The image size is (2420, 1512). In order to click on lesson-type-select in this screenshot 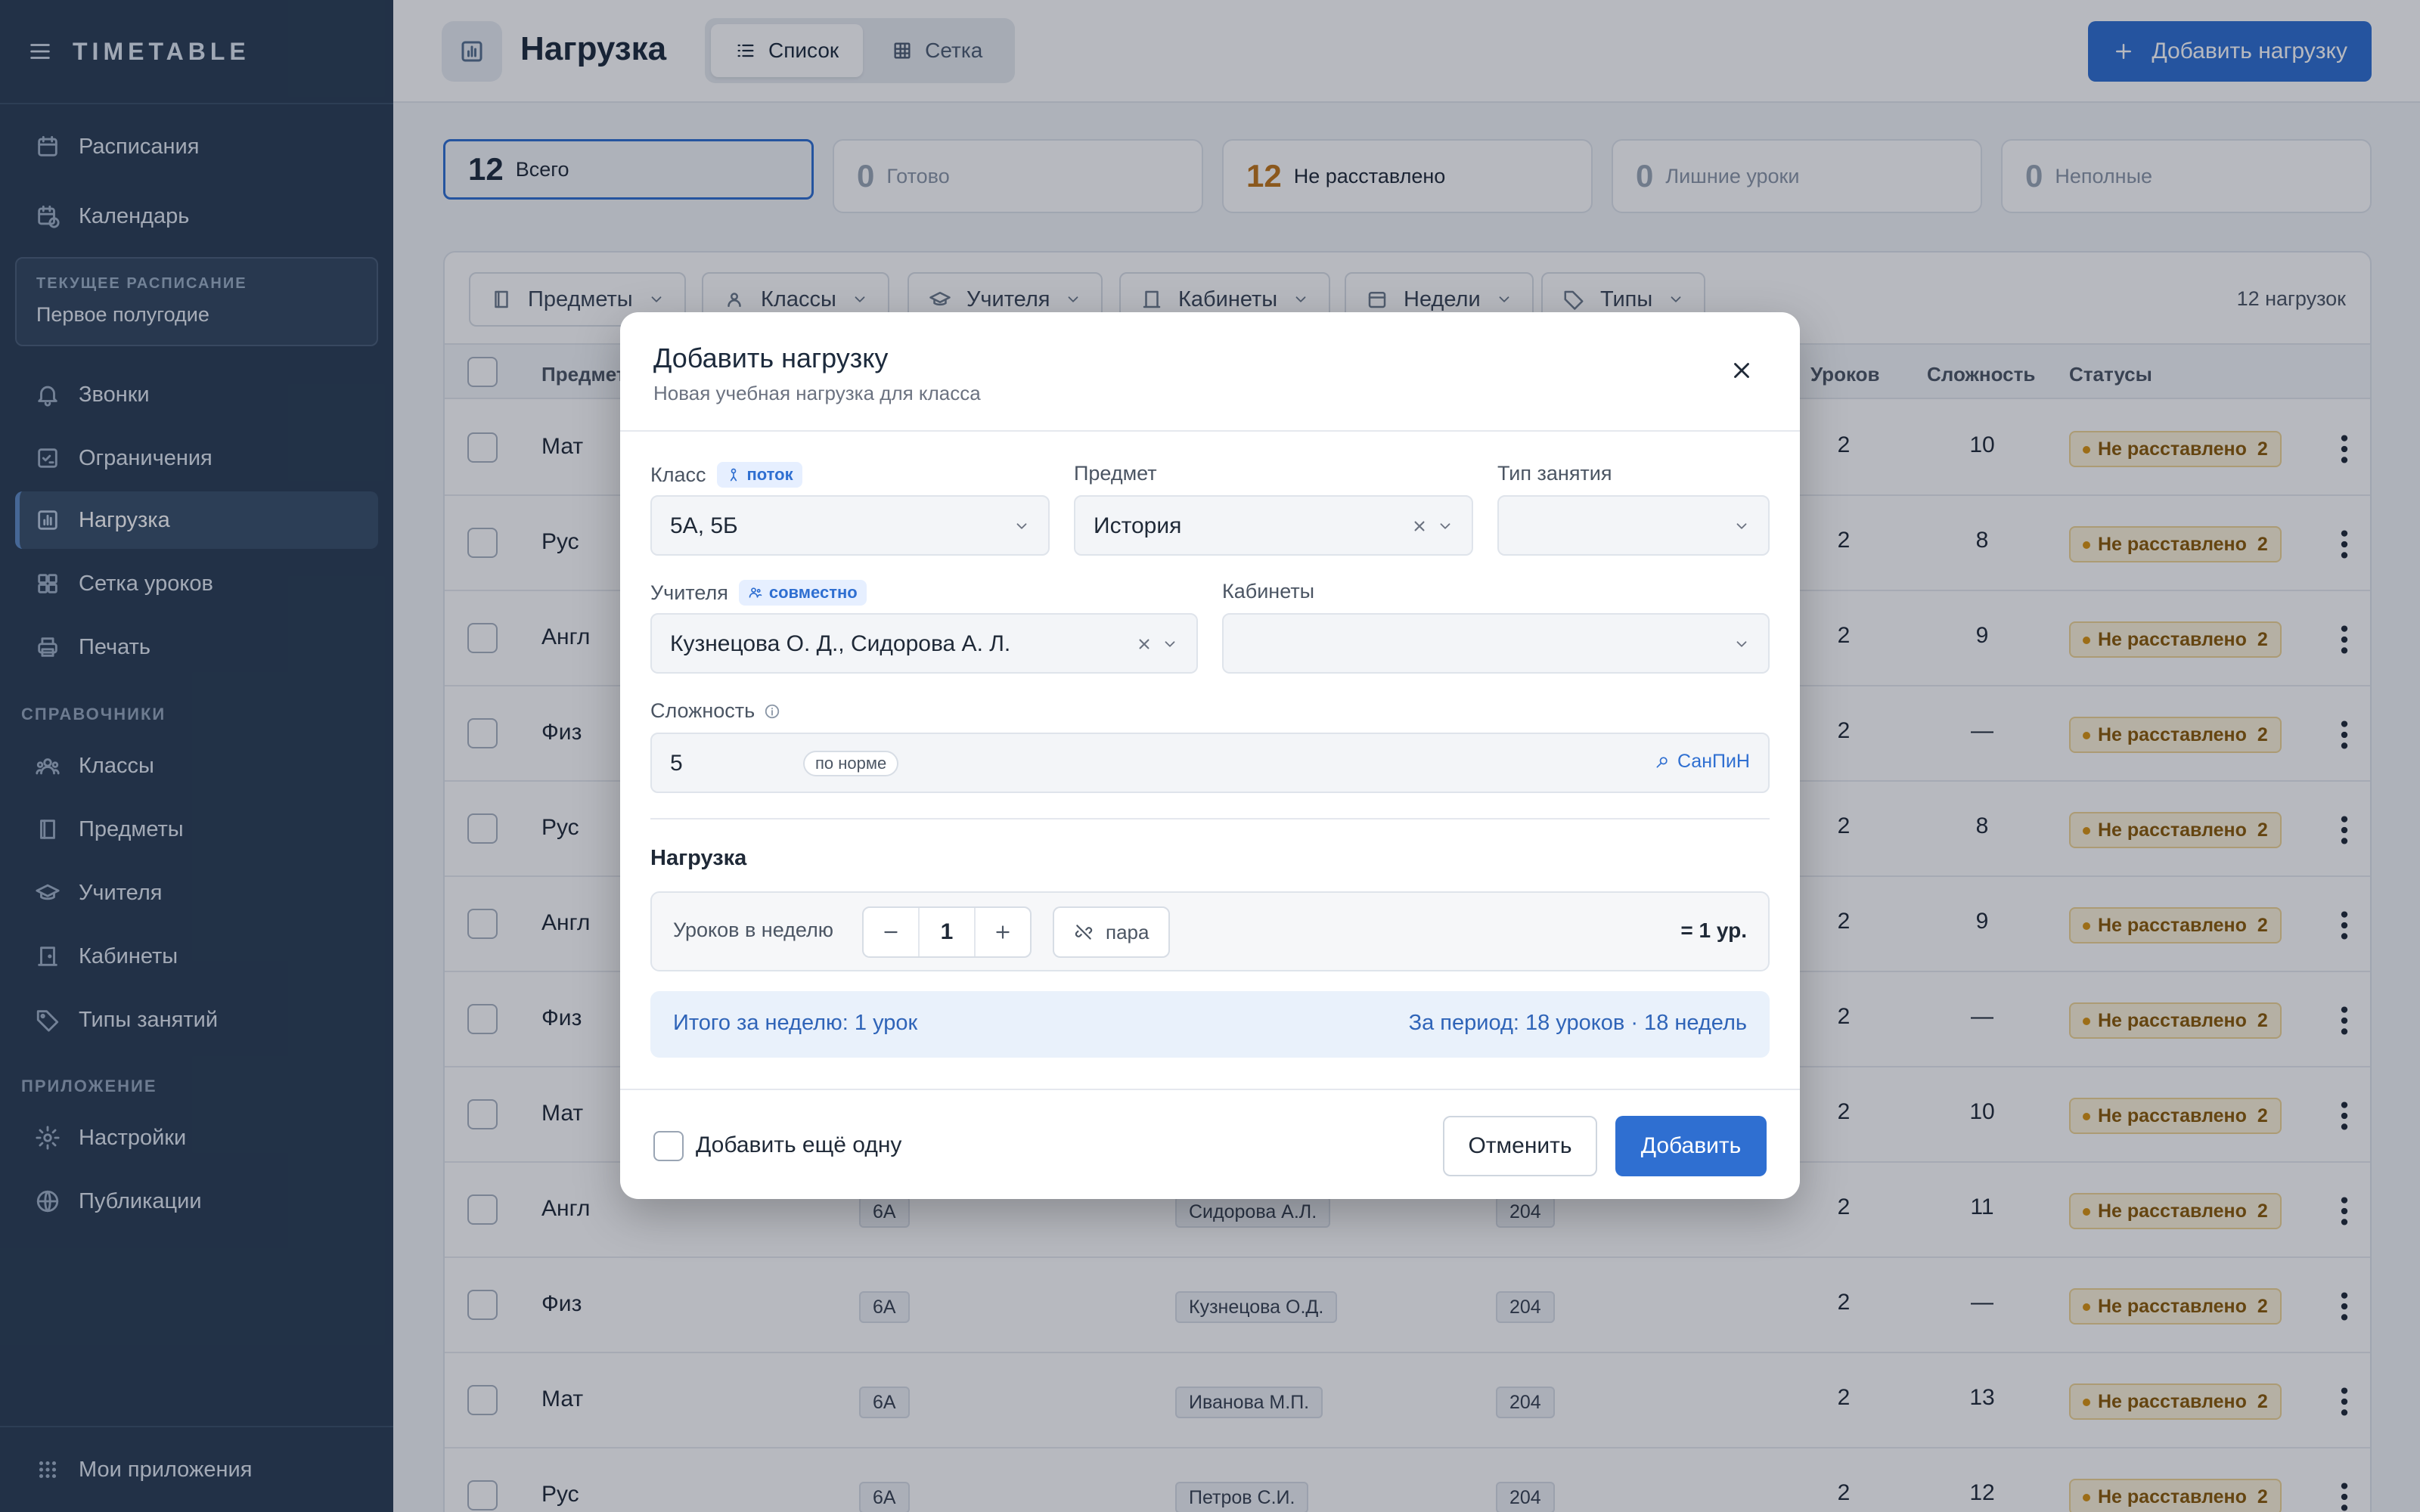, I will do `click(1633, 525)`.